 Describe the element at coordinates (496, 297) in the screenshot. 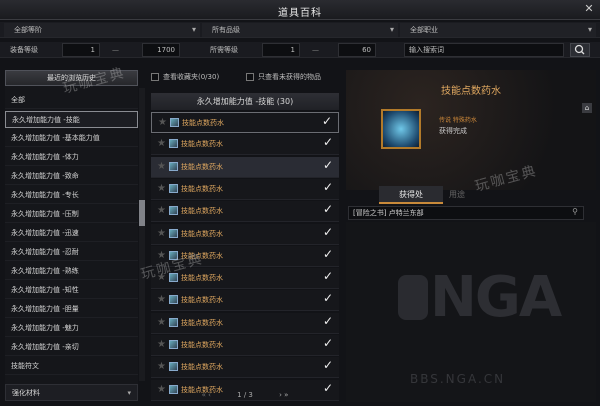

I see `nga-watermark: NGA` at that location.